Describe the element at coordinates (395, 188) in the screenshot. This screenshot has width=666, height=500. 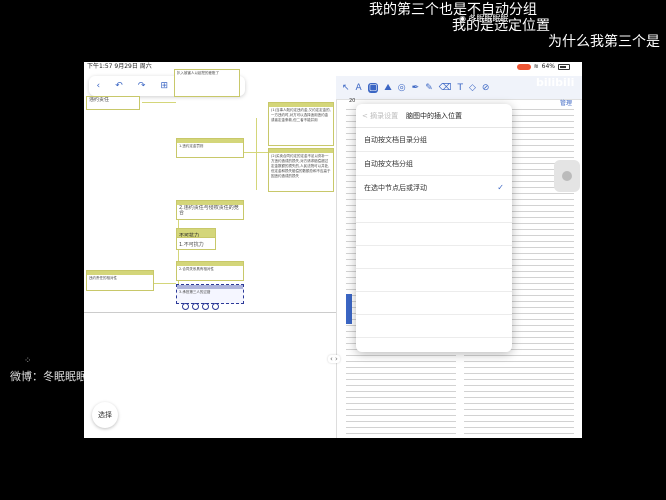
I see `option-label: 在选中节点后或浮动` at that location.